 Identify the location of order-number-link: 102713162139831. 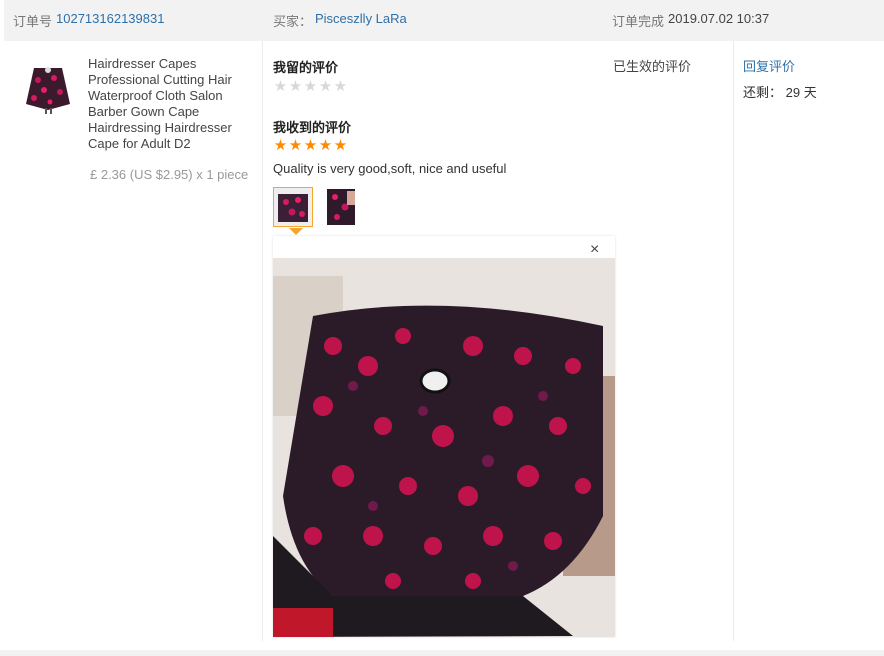
(110, 18).